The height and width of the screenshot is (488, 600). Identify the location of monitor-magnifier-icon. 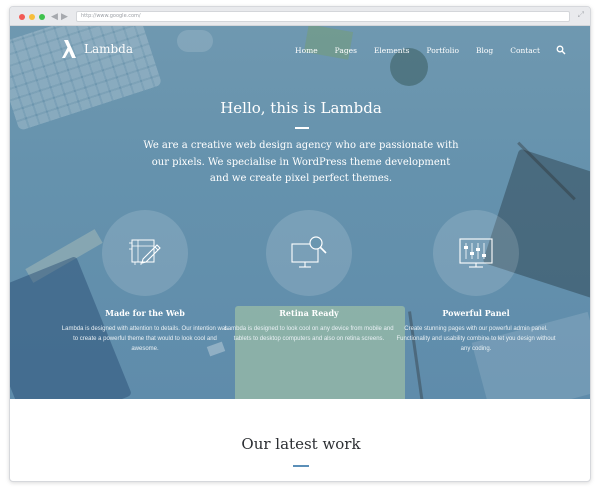
(309, 252).